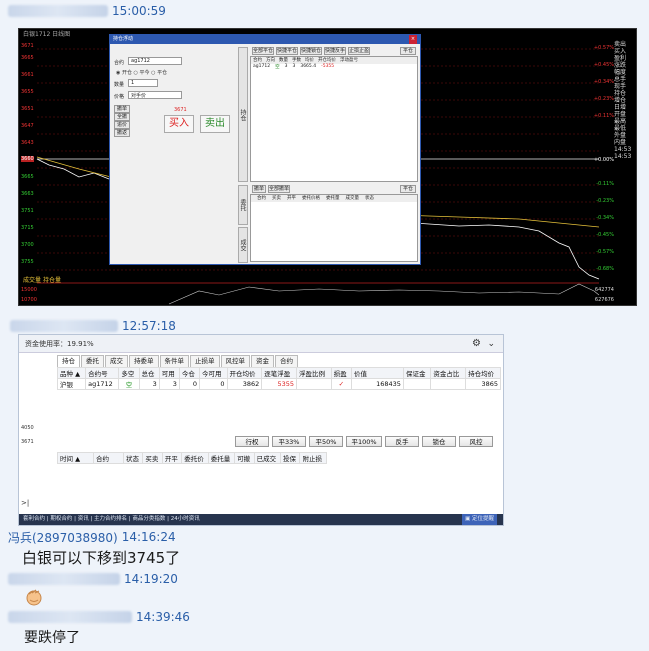  What do you see at coordinates (129, 373) in the screenshot?
I see `column-header: 多空` at bounding box center [129, 373].